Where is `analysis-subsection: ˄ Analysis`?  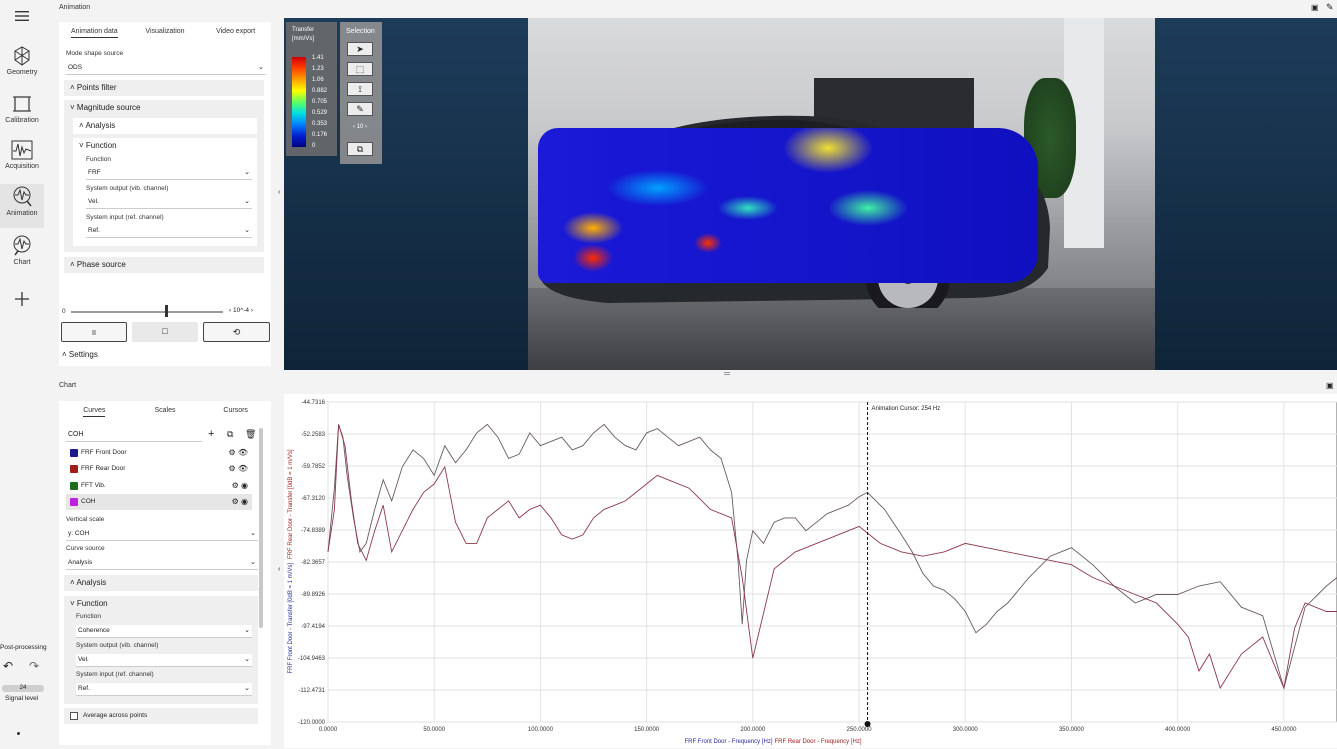
analysis-subsection: ˄ Analysis is located at coordinates (165, 126).